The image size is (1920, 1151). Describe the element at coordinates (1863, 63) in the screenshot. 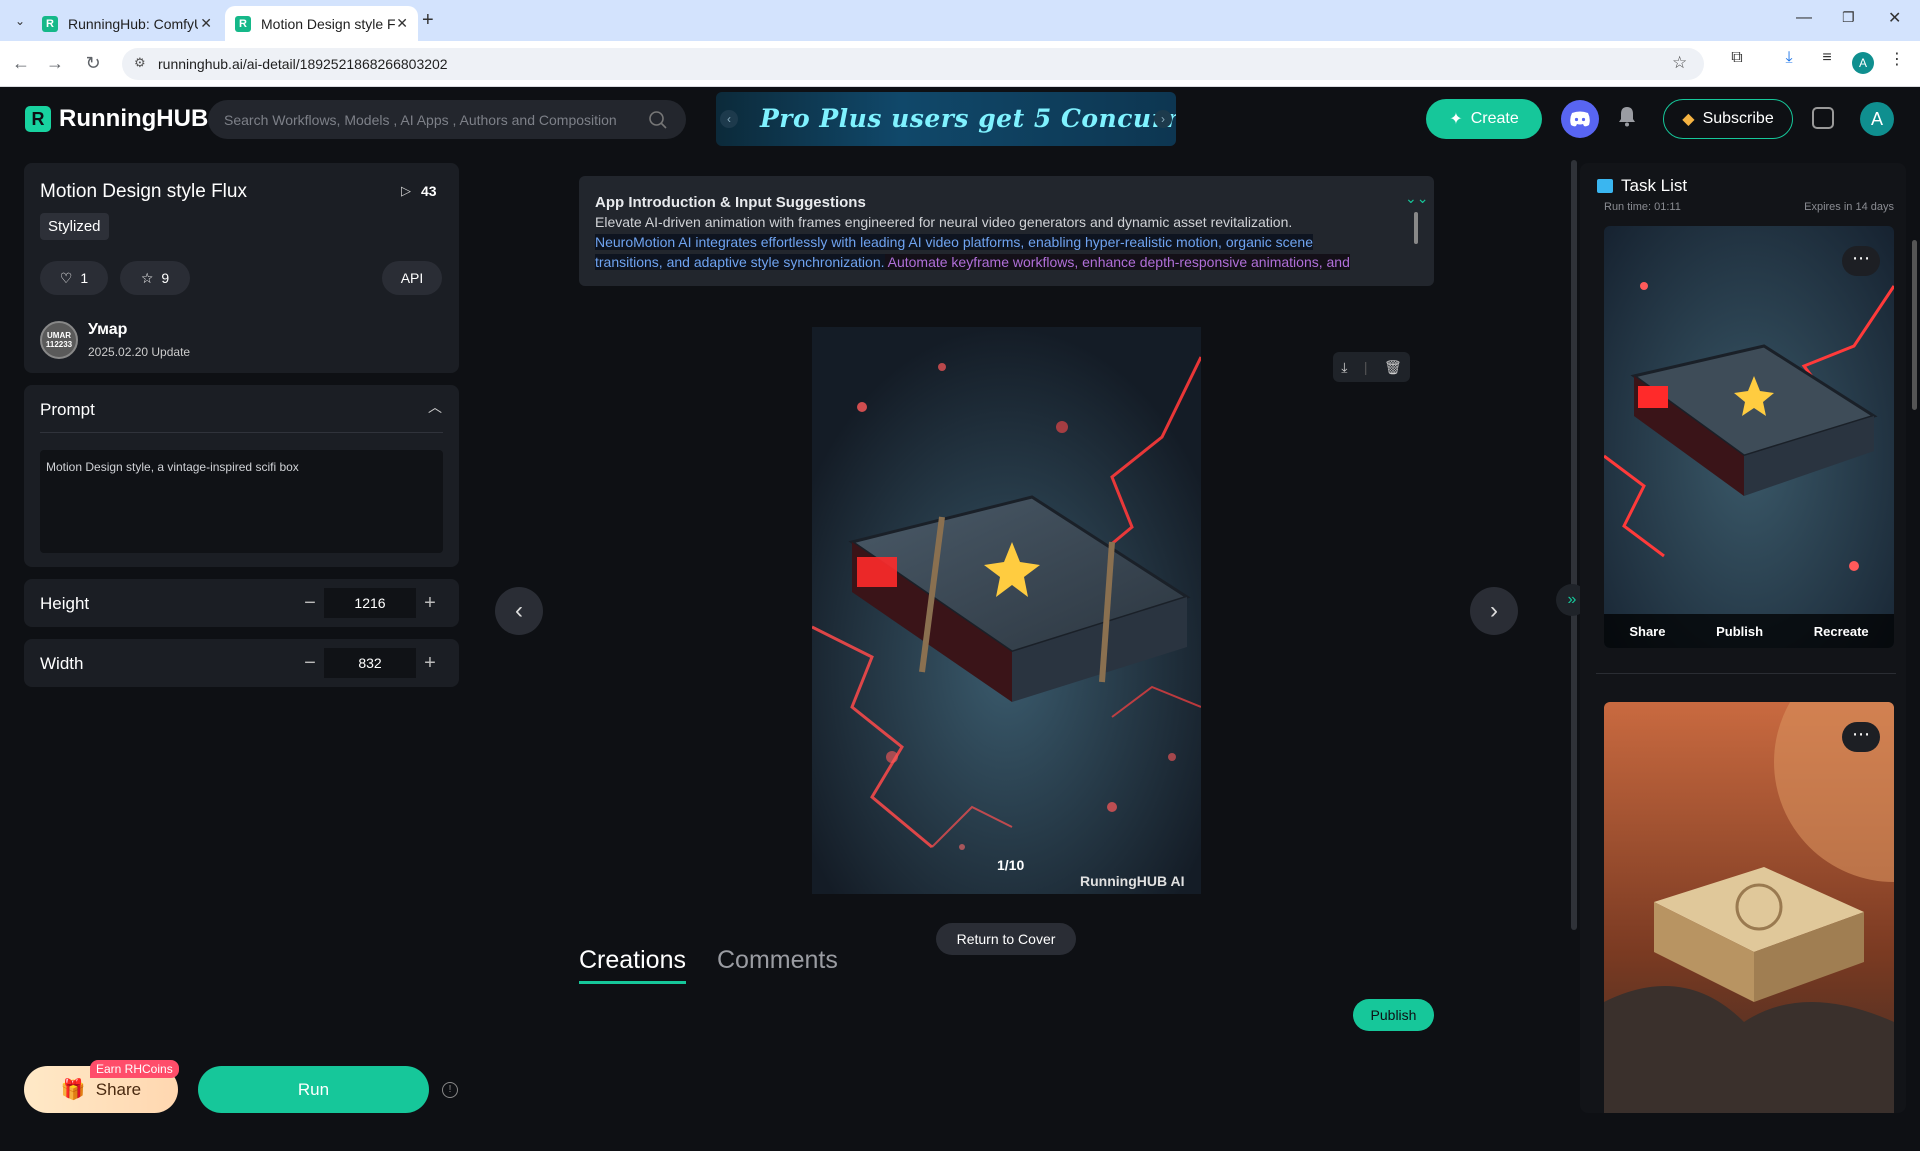

I see `profile-avatar: A` at that location.